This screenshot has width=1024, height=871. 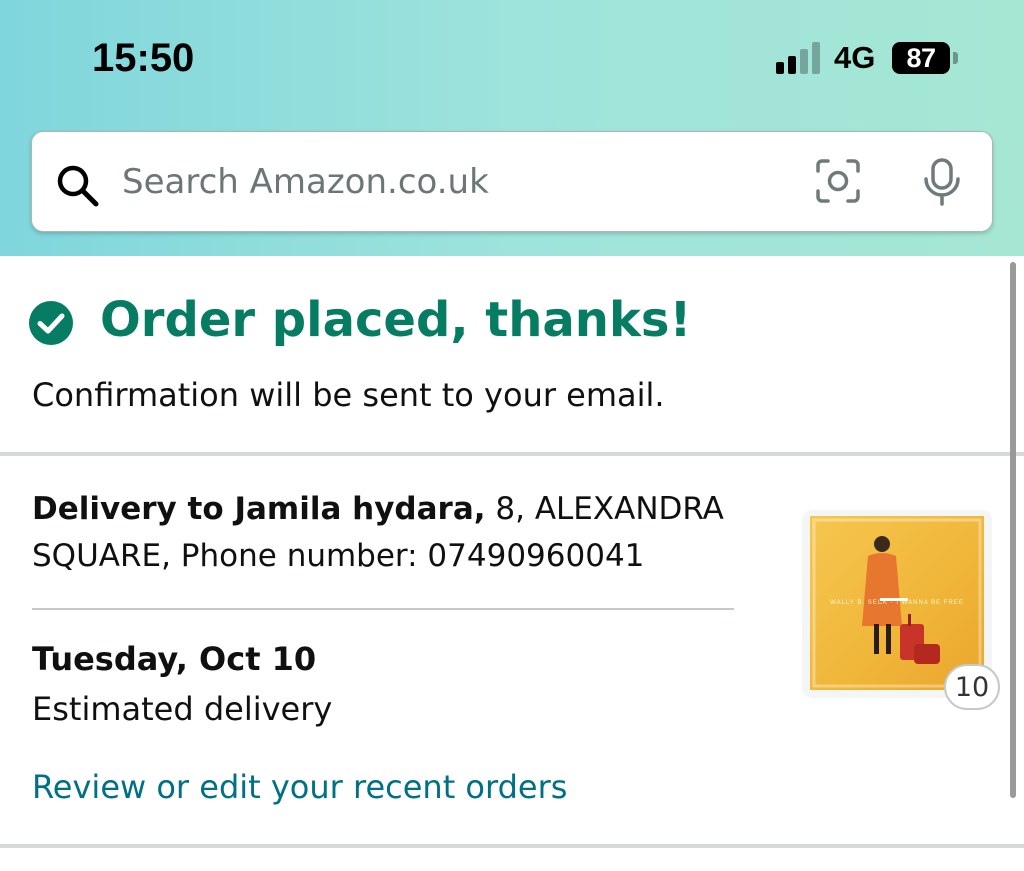 I want to click on album-cover-image: WALLY B. SECK · I WANNA BE FREE, so click(x=897, y=603).